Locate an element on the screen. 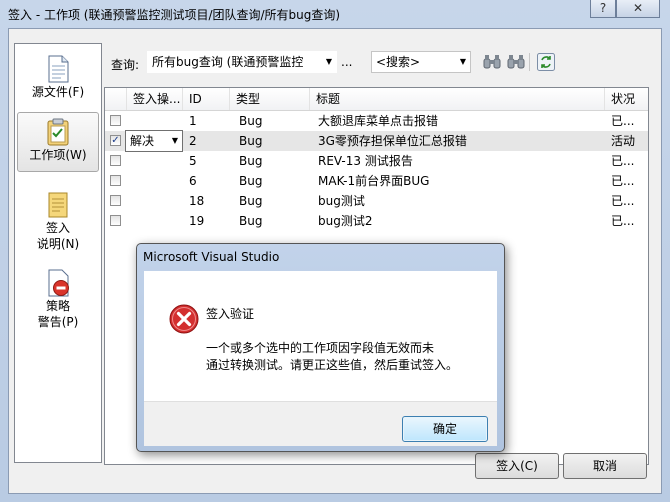  title-bar: 签入 - 工作项 (联通预警监控测试项目/团队查询/所有bug查询) ? ✕ is located at coordinates (335, 14).